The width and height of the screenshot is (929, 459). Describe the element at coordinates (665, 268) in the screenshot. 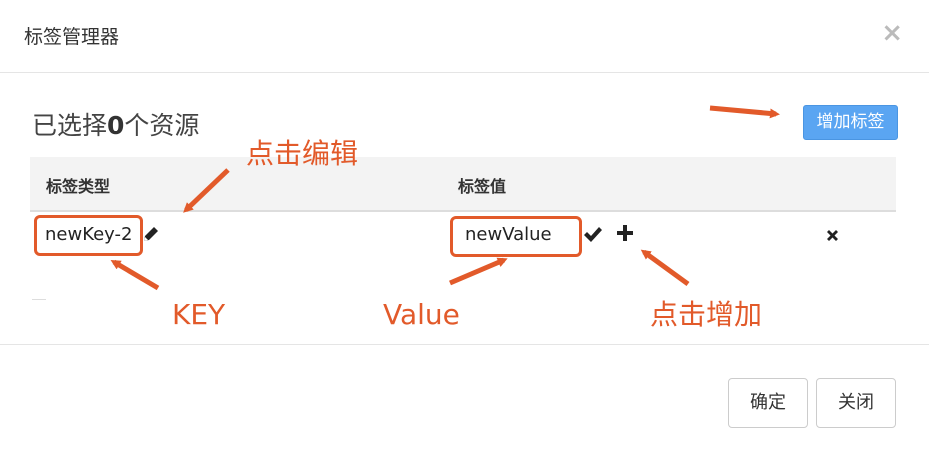

I see `arrow-to-plus` at that location.